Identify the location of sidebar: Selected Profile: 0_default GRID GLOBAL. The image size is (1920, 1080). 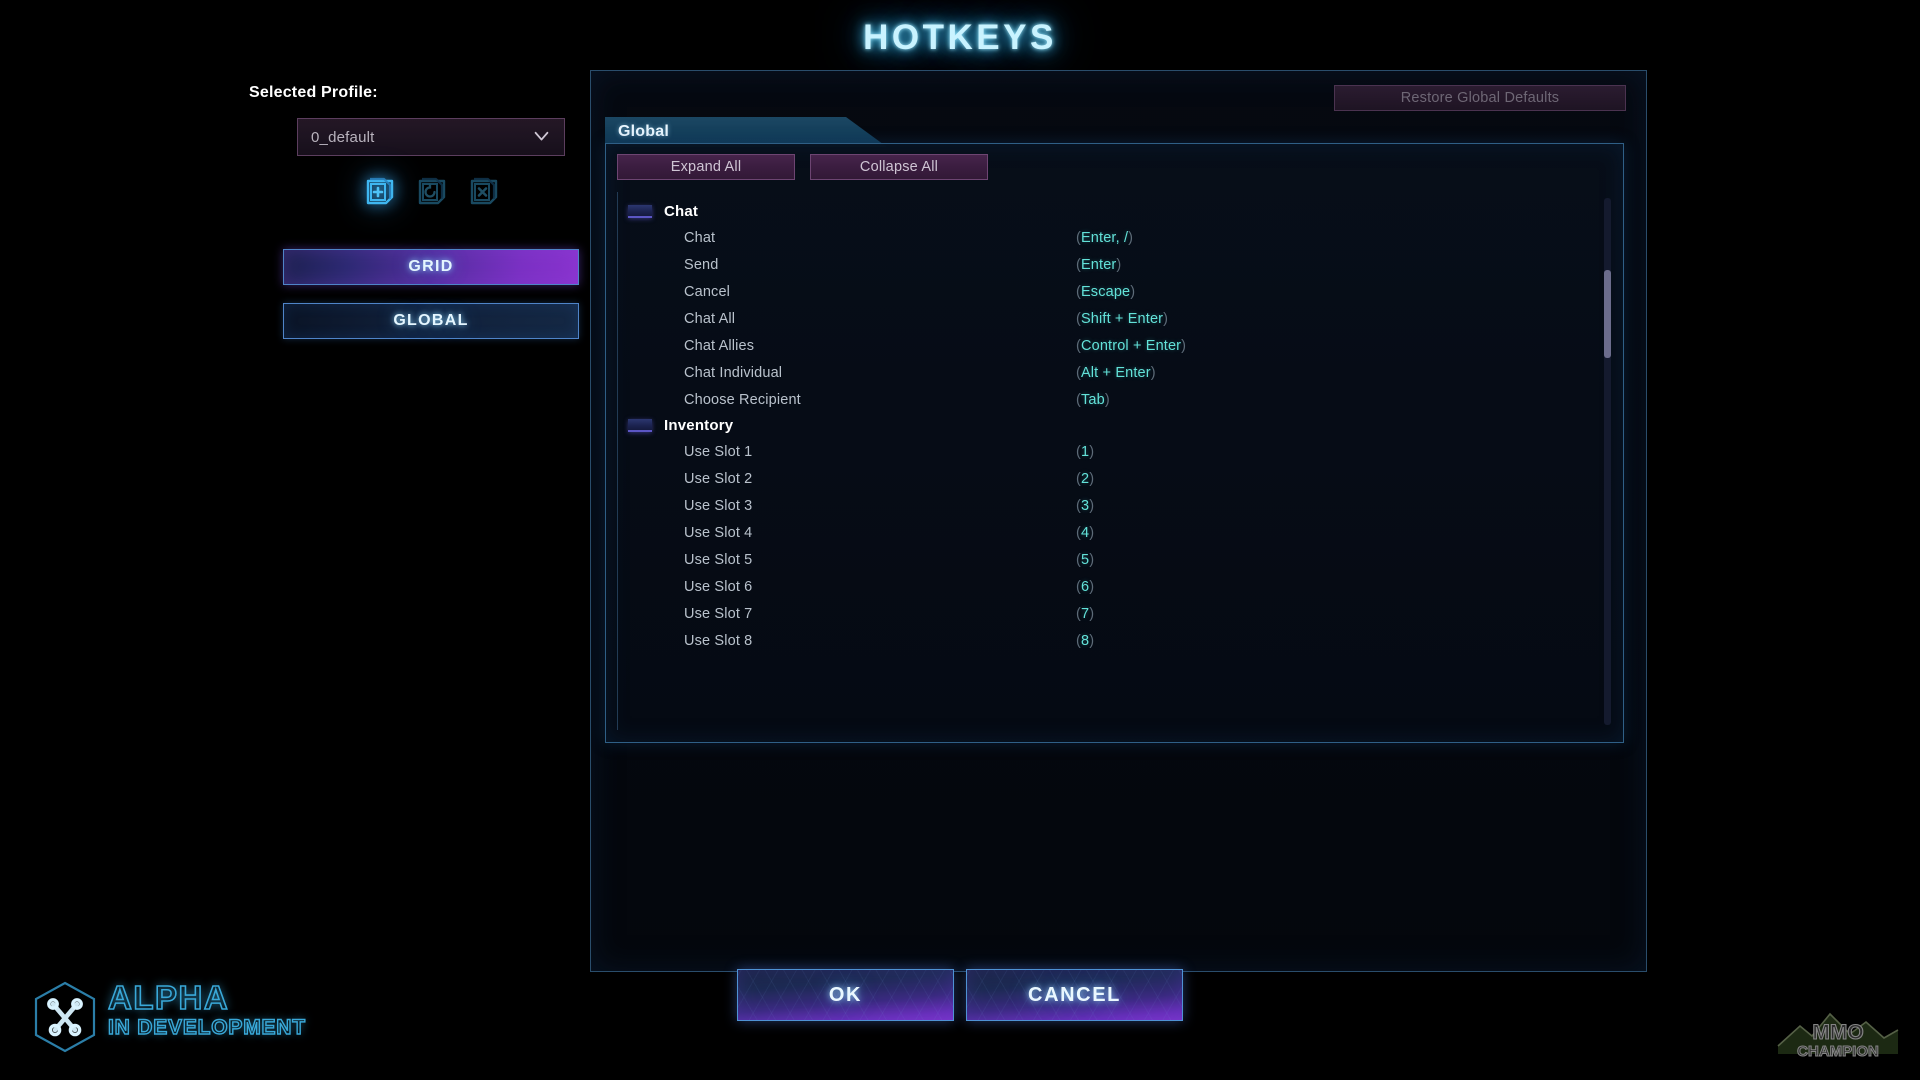
(413, 211).